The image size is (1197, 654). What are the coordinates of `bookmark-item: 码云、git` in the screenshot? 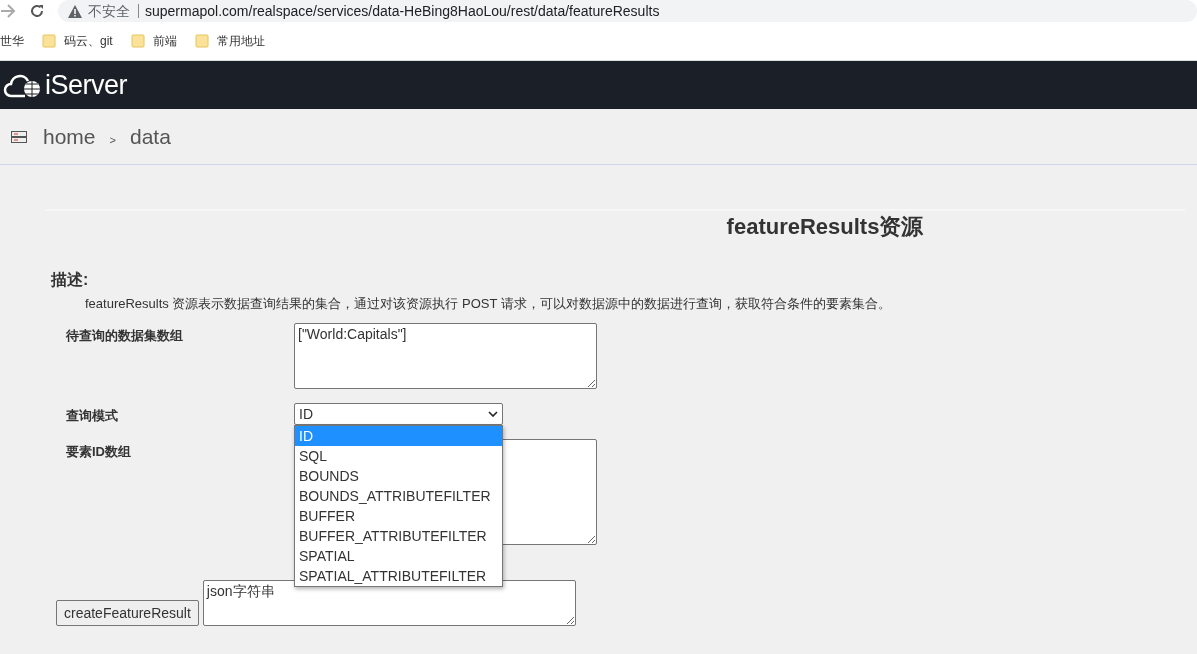 It's located at (88, 41).